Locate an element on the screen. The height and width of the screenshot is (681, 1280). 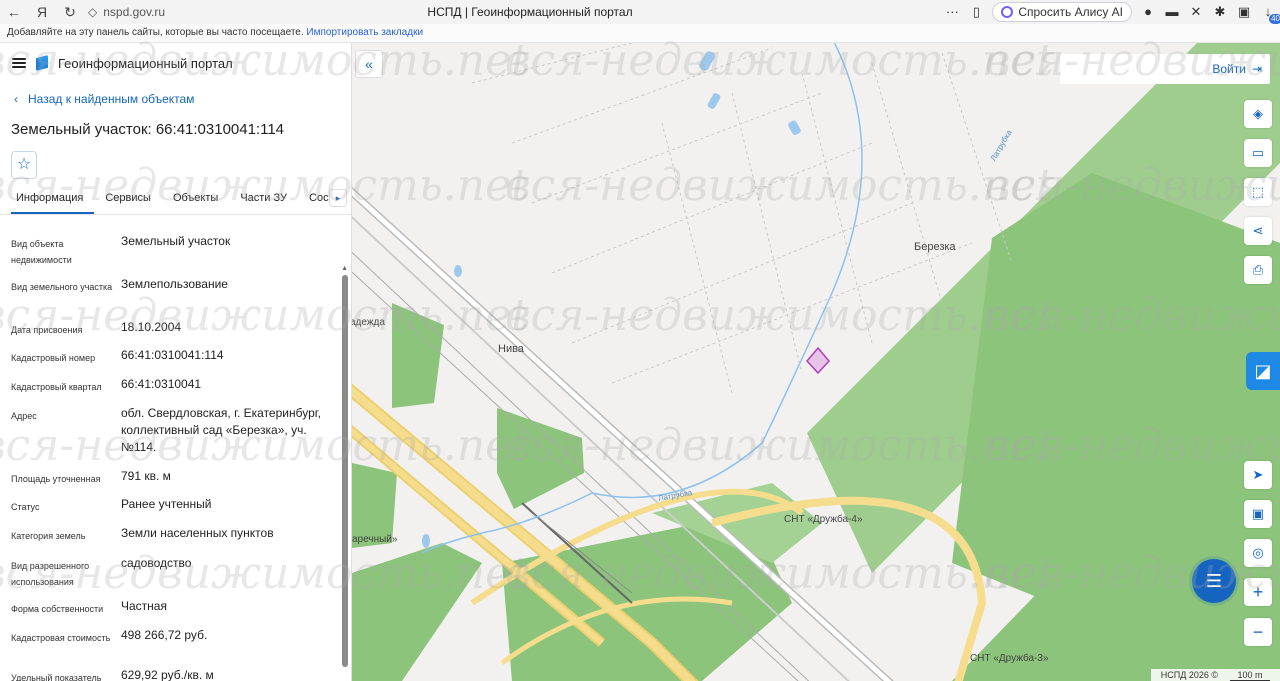
alice-button: Спросить Алису AI is located at coordinates (1062, 12).